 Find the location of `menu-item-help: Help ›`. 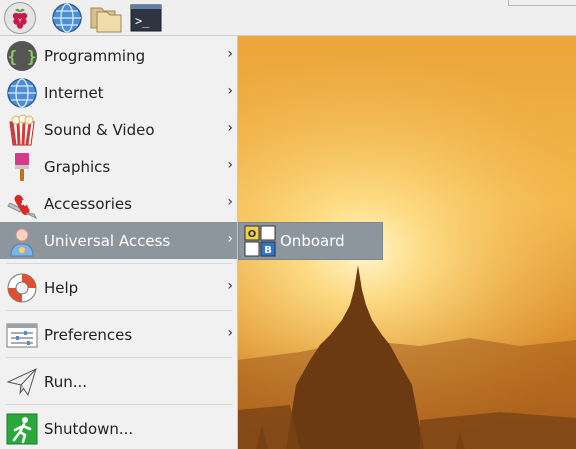

menu-item-help: Help › is located at coordinates (118, 287).